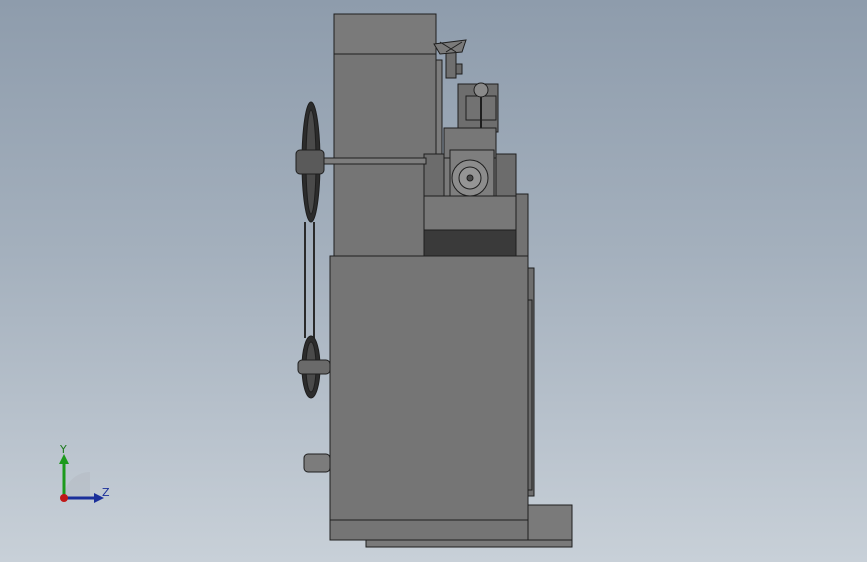 The height and width of the screenshot is (562, 867). What do you see at coordinates (310, 162) in the screenshot?
I see `upper-pulley-hub` at bounding box center [310, 162].